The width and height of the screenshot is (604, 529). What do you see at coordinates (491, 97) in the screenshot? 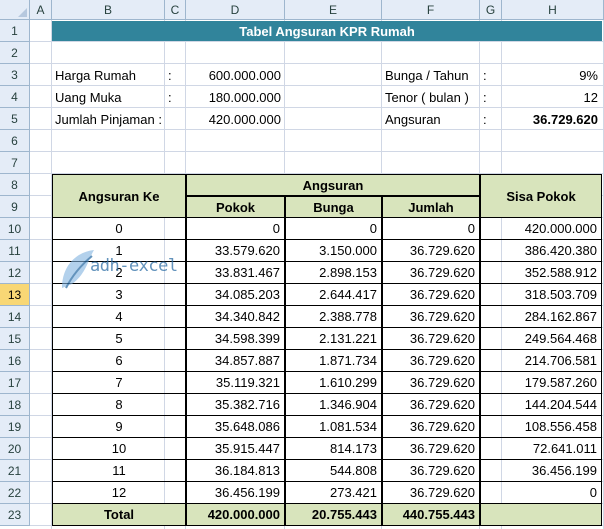
I see `tenor-colon: :` at bounding box center [491, 97].